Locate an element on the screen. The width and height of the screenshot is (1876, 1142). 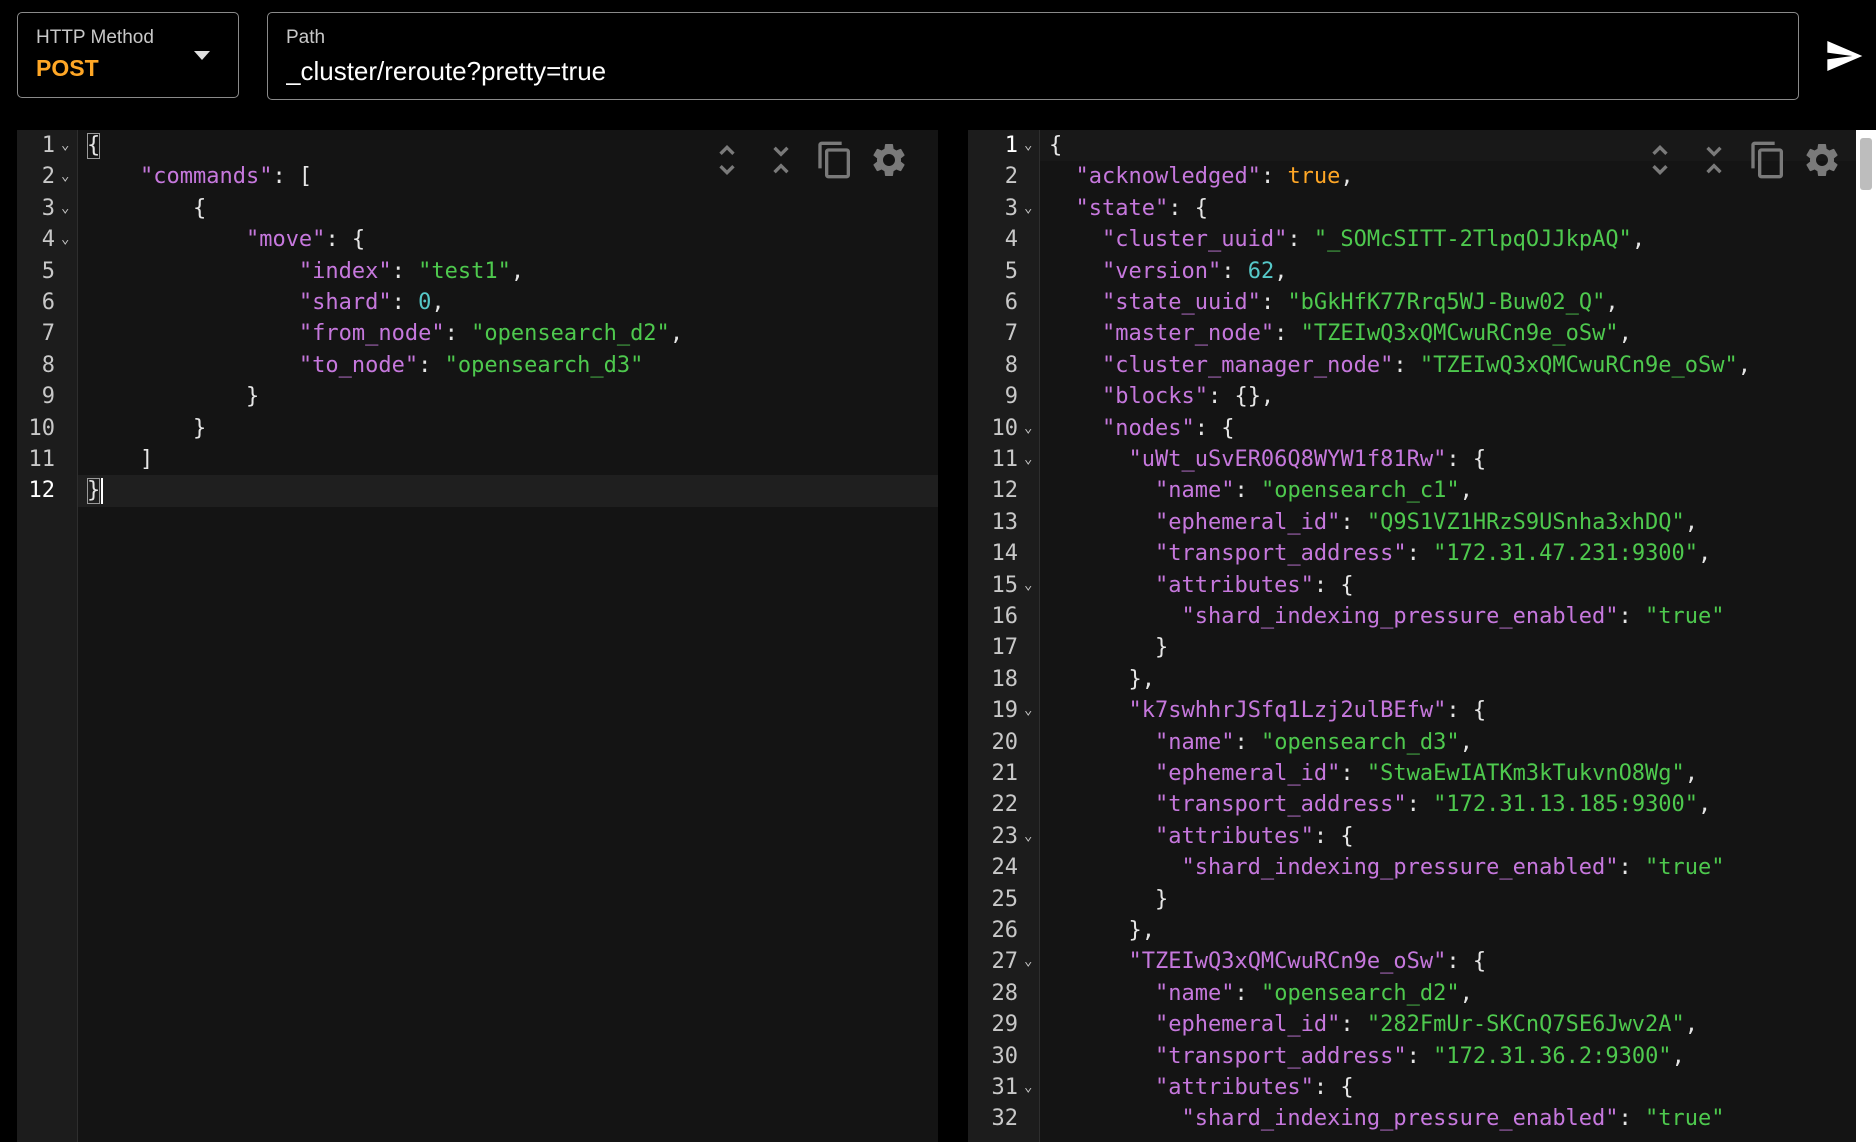
code-line: 19 ⌄ "k7swhhrJSfq1Lzj2ulBEfw": { is located at coordinates (1422, 710).